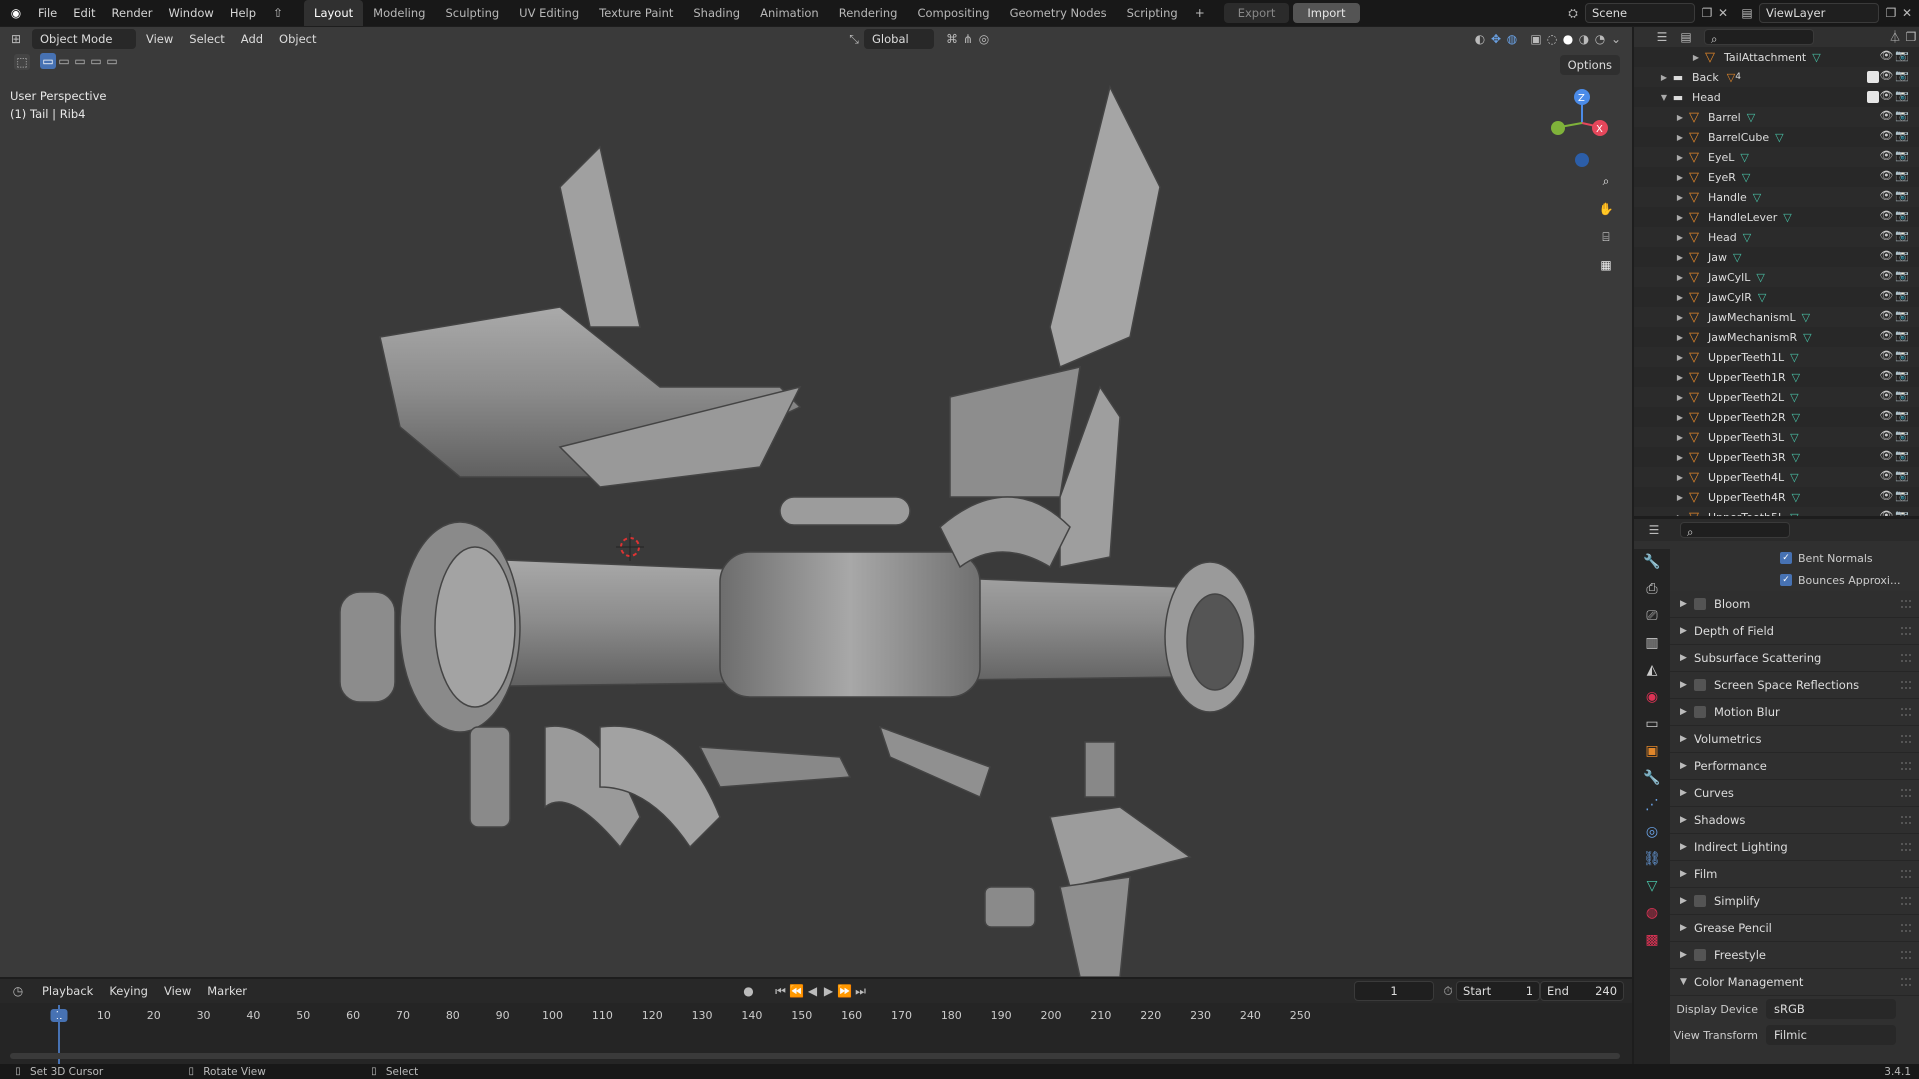 This screenshot has width=1919, height=1079. Describe the element at coordinates (1654, 530) in the screenshot. I see `properties-editor-icon: ☰` at that location.